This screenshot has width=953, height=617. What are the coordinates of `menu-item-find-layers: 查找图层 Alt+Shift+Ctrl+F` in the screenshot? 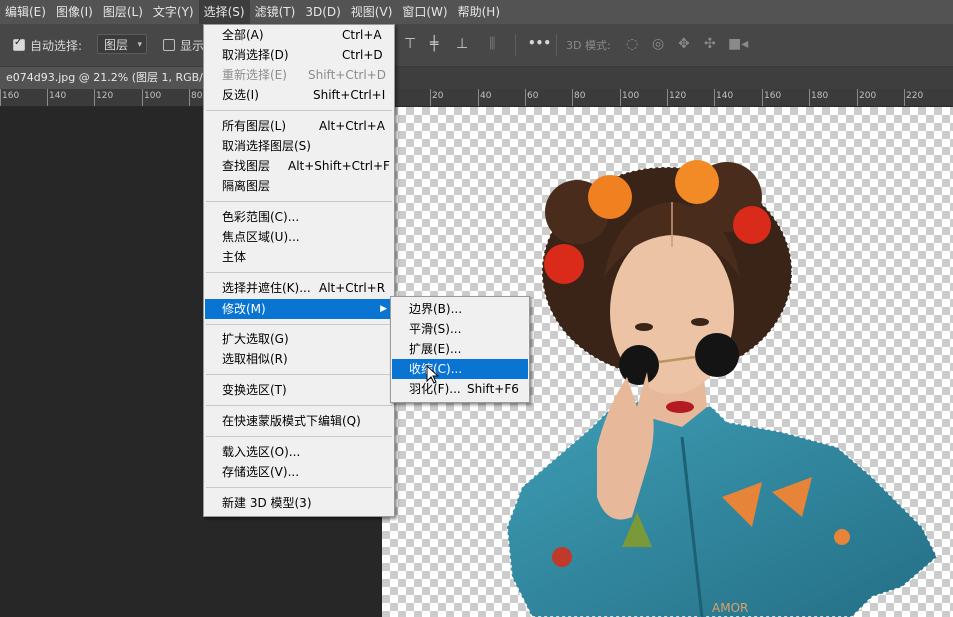 It's located at (299, 166).